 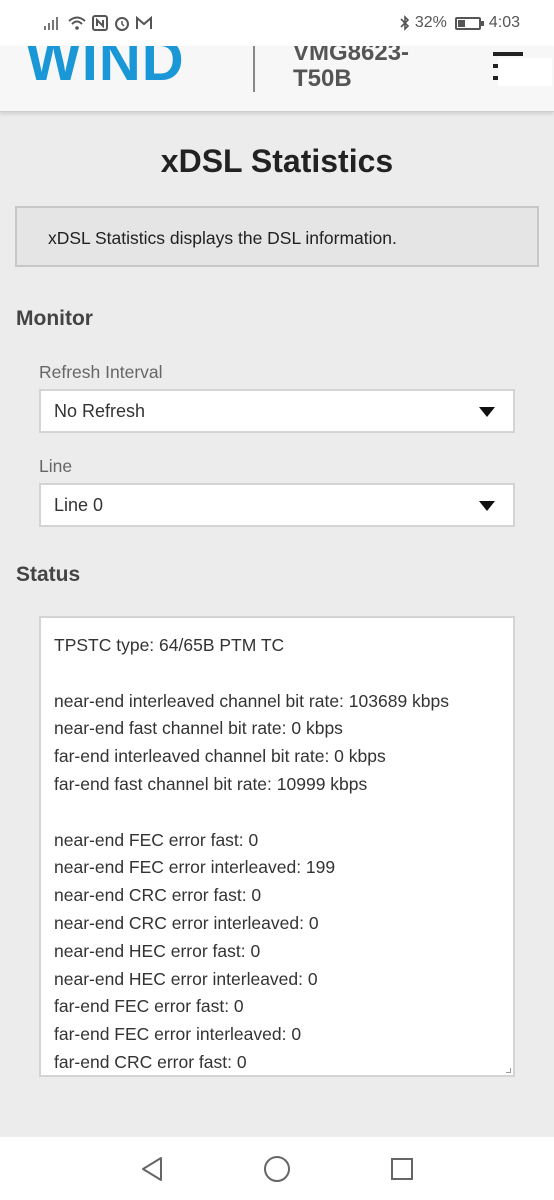 I want to click on status-line: near-end CRC error fast: 0, so click(x=158, y=895).